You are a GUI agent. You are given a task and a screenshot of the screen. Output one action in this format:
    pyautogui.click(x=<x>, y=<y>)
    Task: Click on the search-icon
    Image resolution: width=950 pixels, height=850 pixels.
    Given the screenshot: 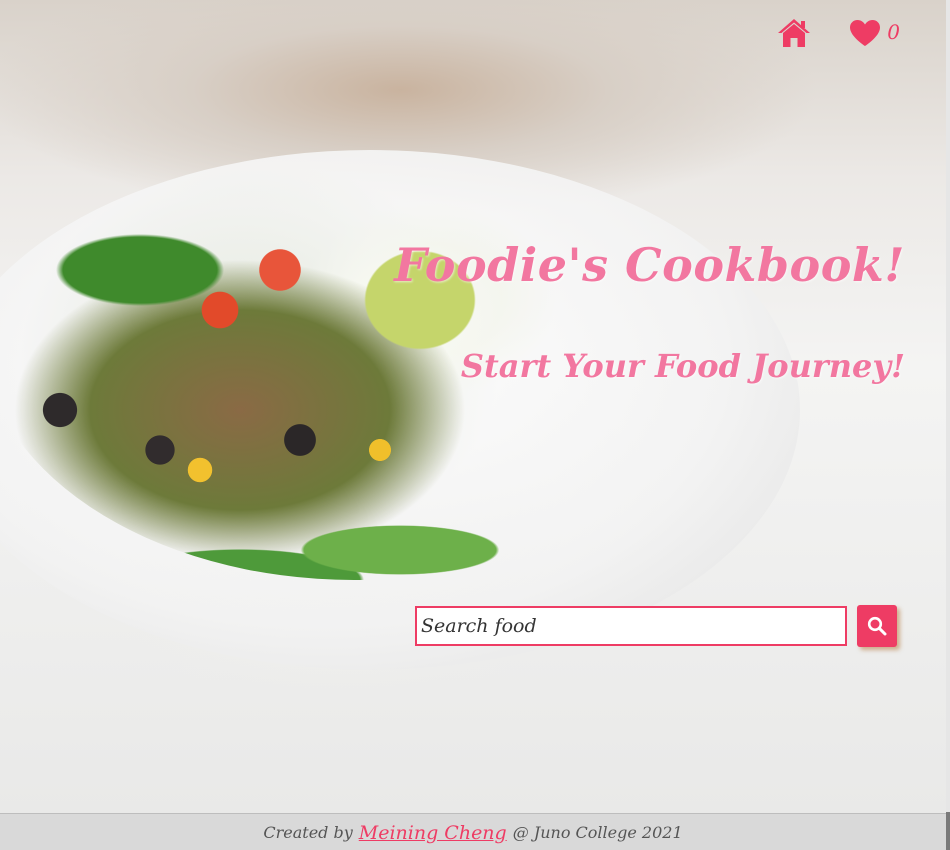 What is the action you would take?
    pyautogui.click(x=877, y=626)
    